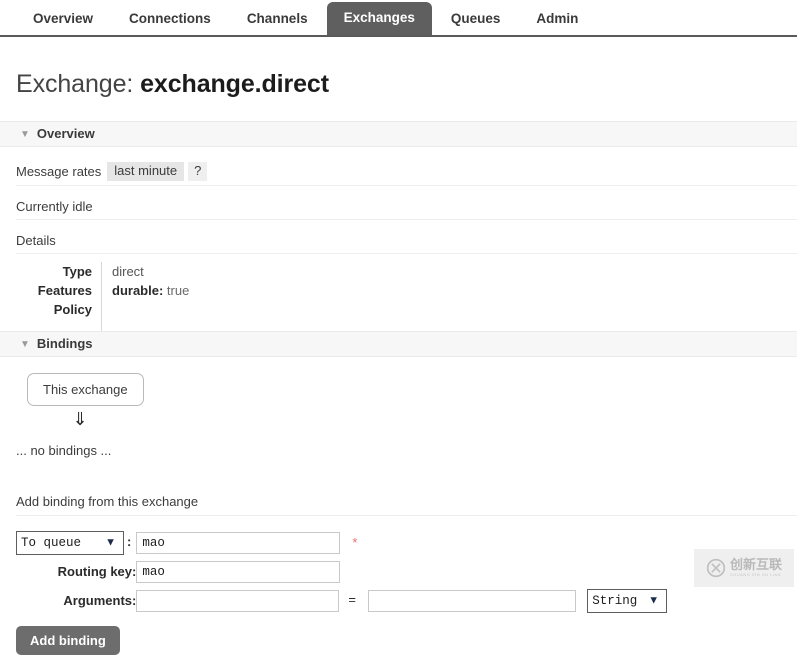 This screenshot has width=797, height=655. I want to click on add-binding-fields: To queue To exchange ▼ : * Routing key:, so click(342, 572).